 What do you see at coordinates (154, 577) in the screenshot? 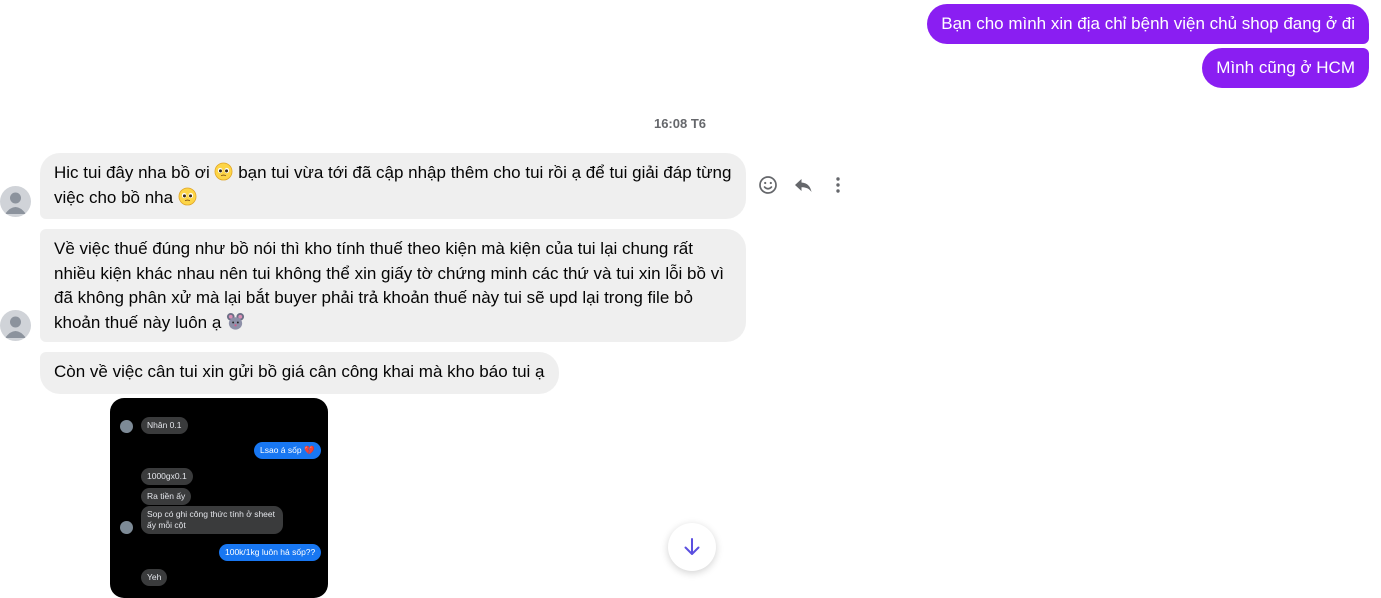
I see `image-chat-bubble: Yeh` at bounding box center [154, 577].